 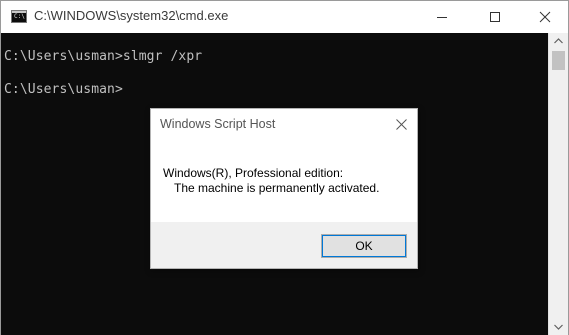 I want to click on console-line: C:\Users\usman>slmgr /xpr, so click(x=103, y=56).